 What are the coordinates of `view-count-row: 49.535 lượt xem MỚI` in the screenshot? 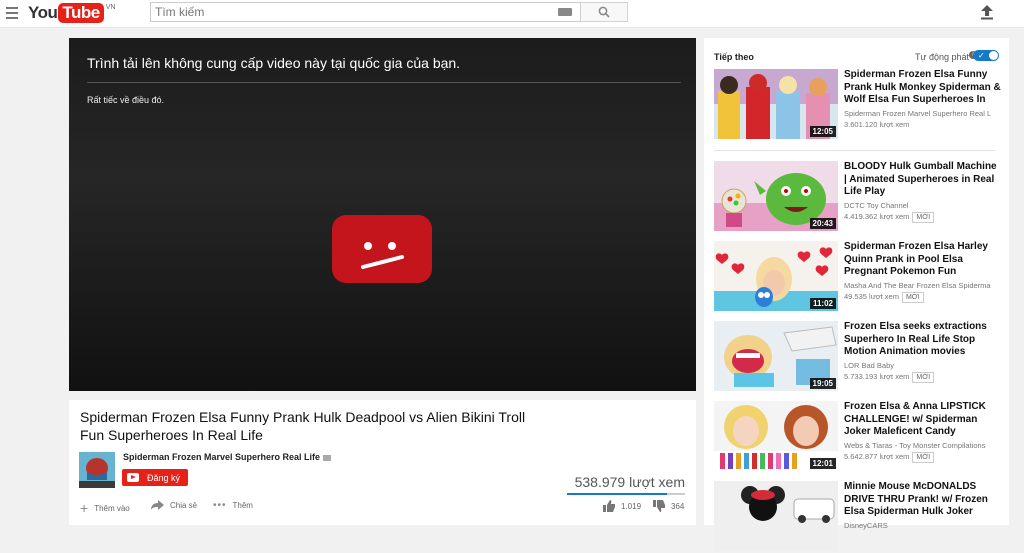 It's located at (884, 297).